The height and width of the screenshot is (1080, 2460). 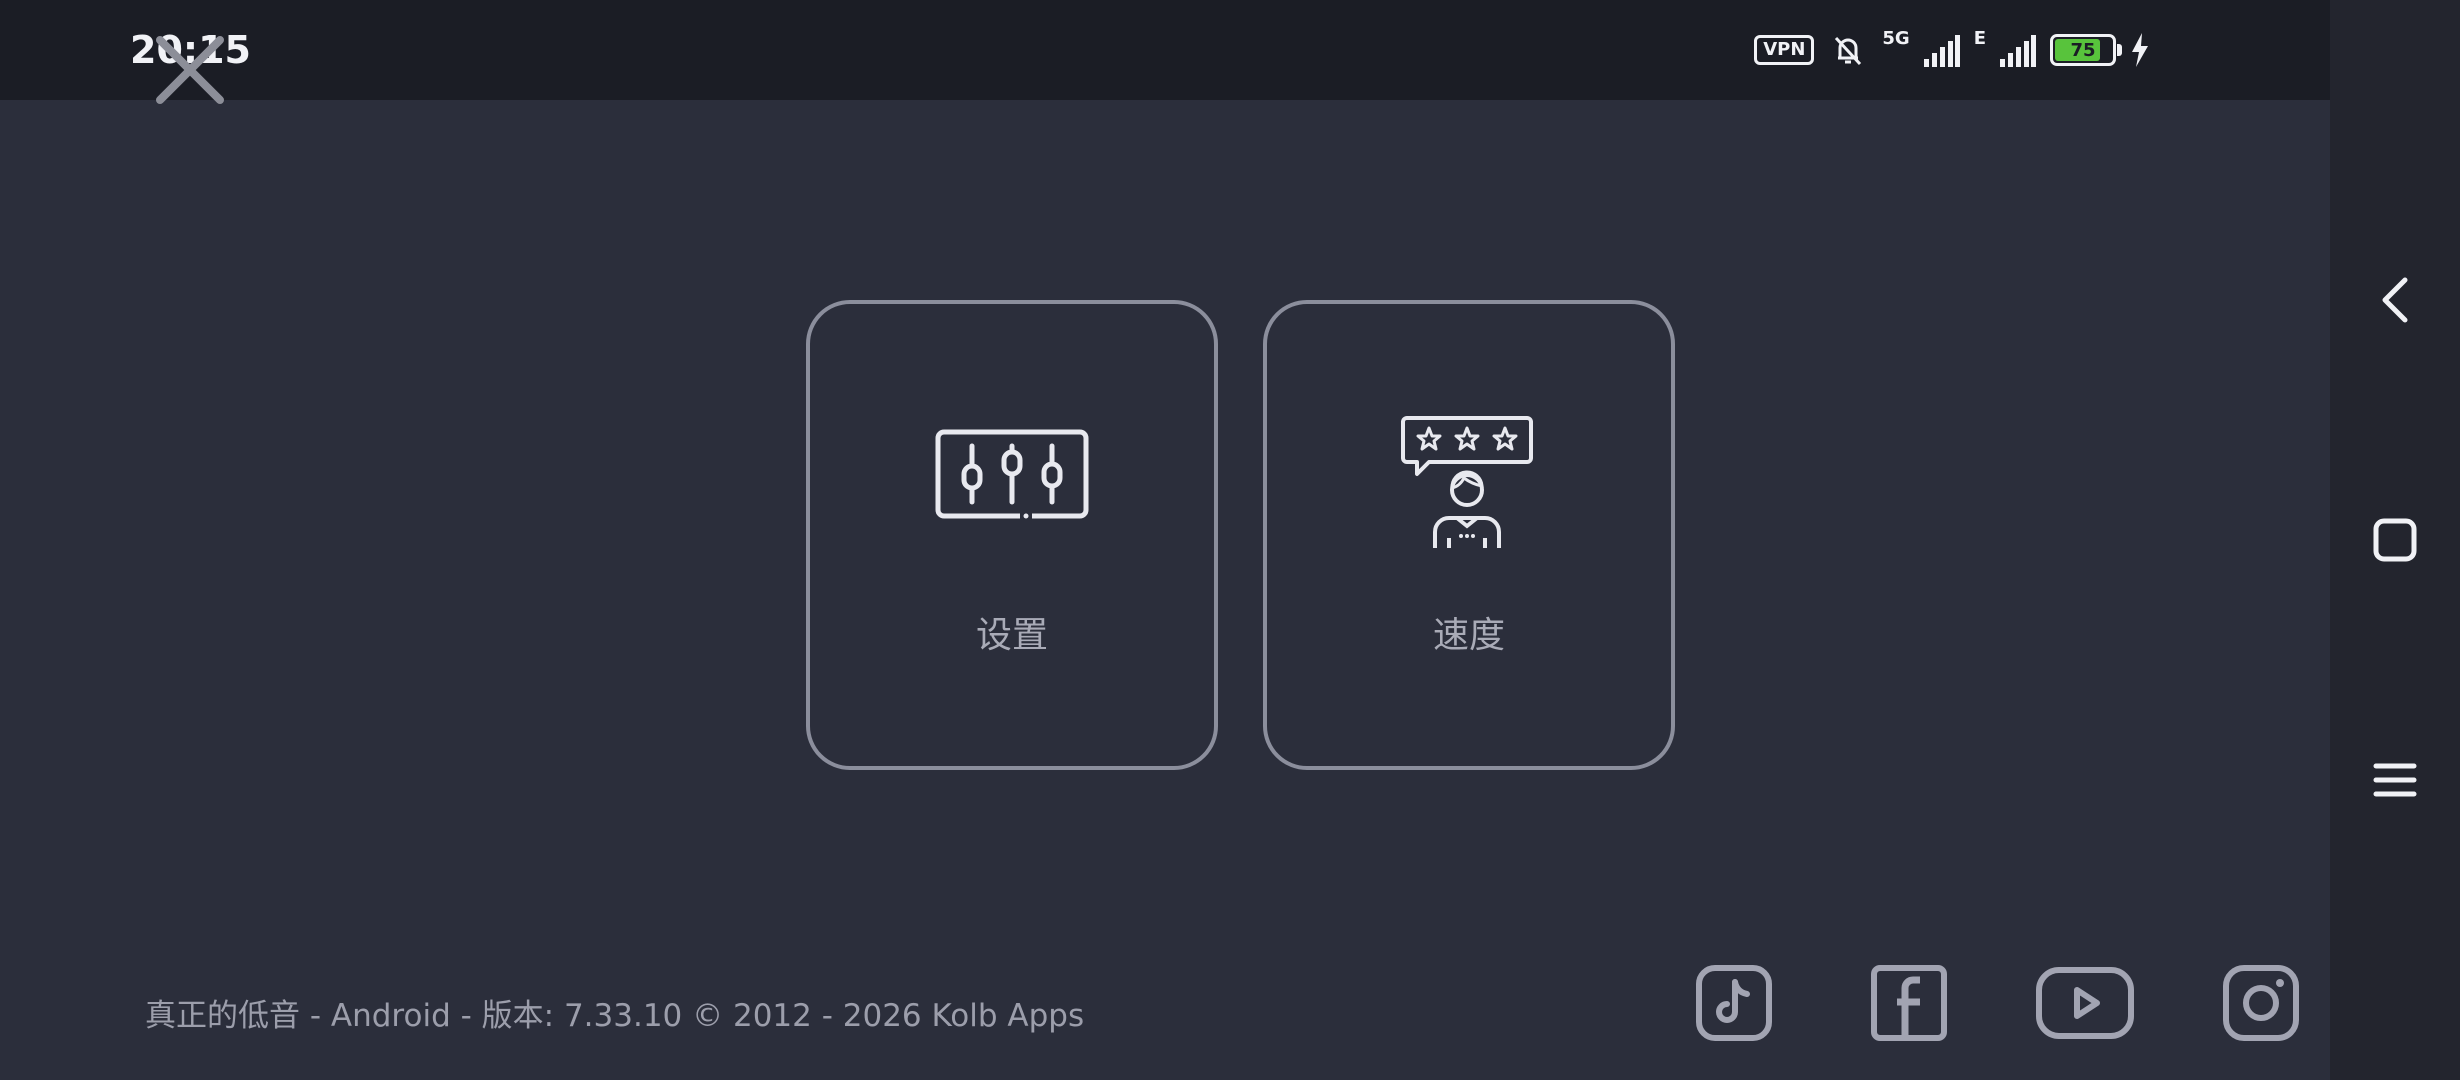 I want to click on speed-label: 速度, so click(x=1468, y=635).